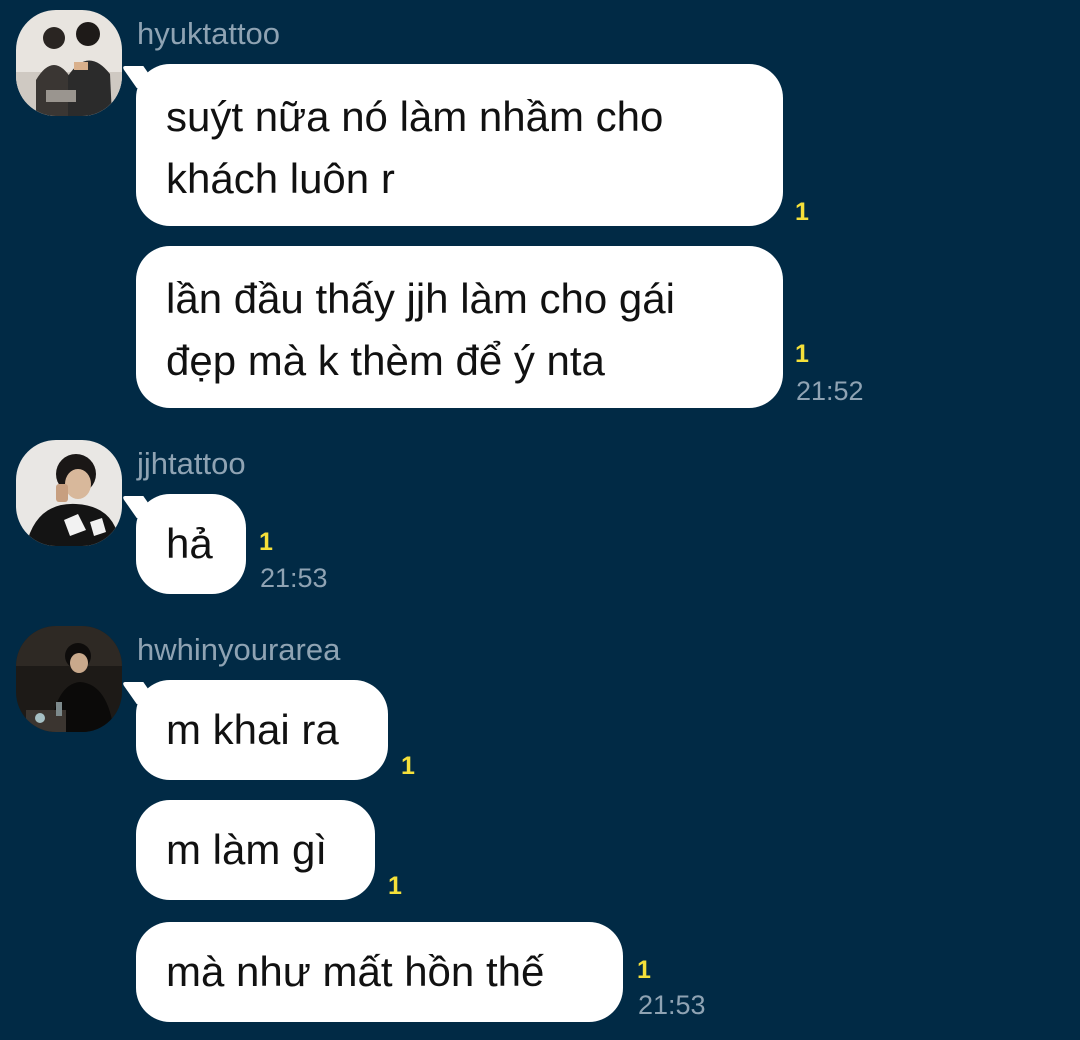 The height and width of the screenshot is (1040, 1080). I want to click on message-bubble: m làm gì, so click(255, 850).